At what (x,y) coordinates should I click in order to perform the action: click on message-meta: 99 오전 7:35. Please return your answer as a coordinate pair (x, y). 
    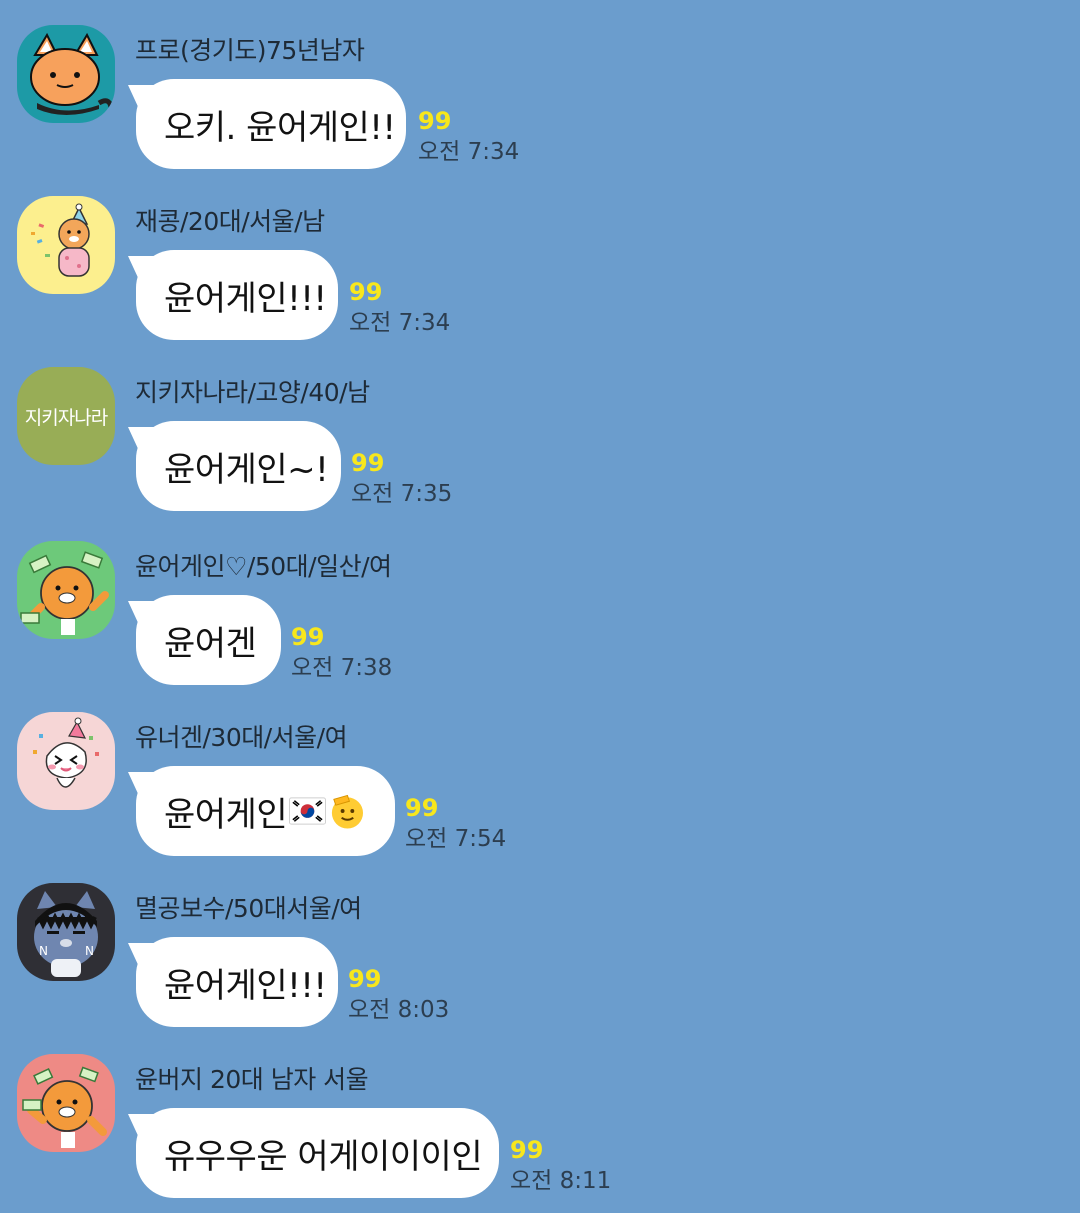
    Looking at the image, I should click on (401, 479).